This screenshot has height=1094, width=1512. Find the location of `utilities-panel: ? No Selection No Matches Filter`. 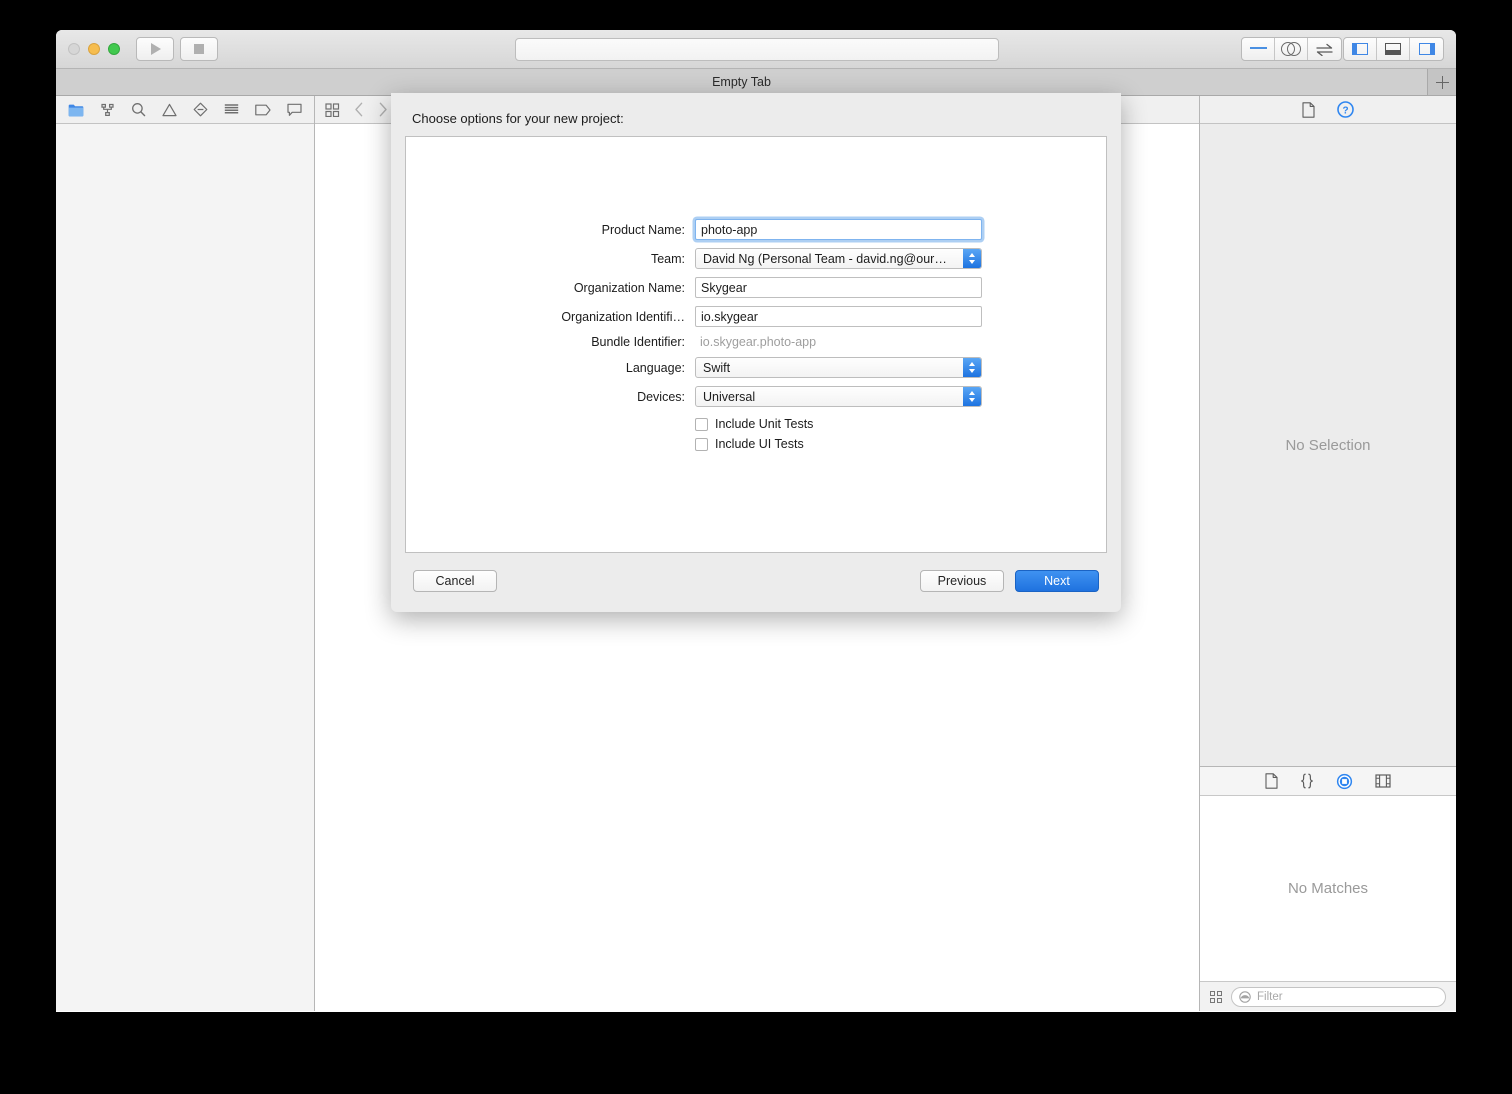

utilities-panel: ? No Selection No Matches Filter is located at coordinates (1327, 553).